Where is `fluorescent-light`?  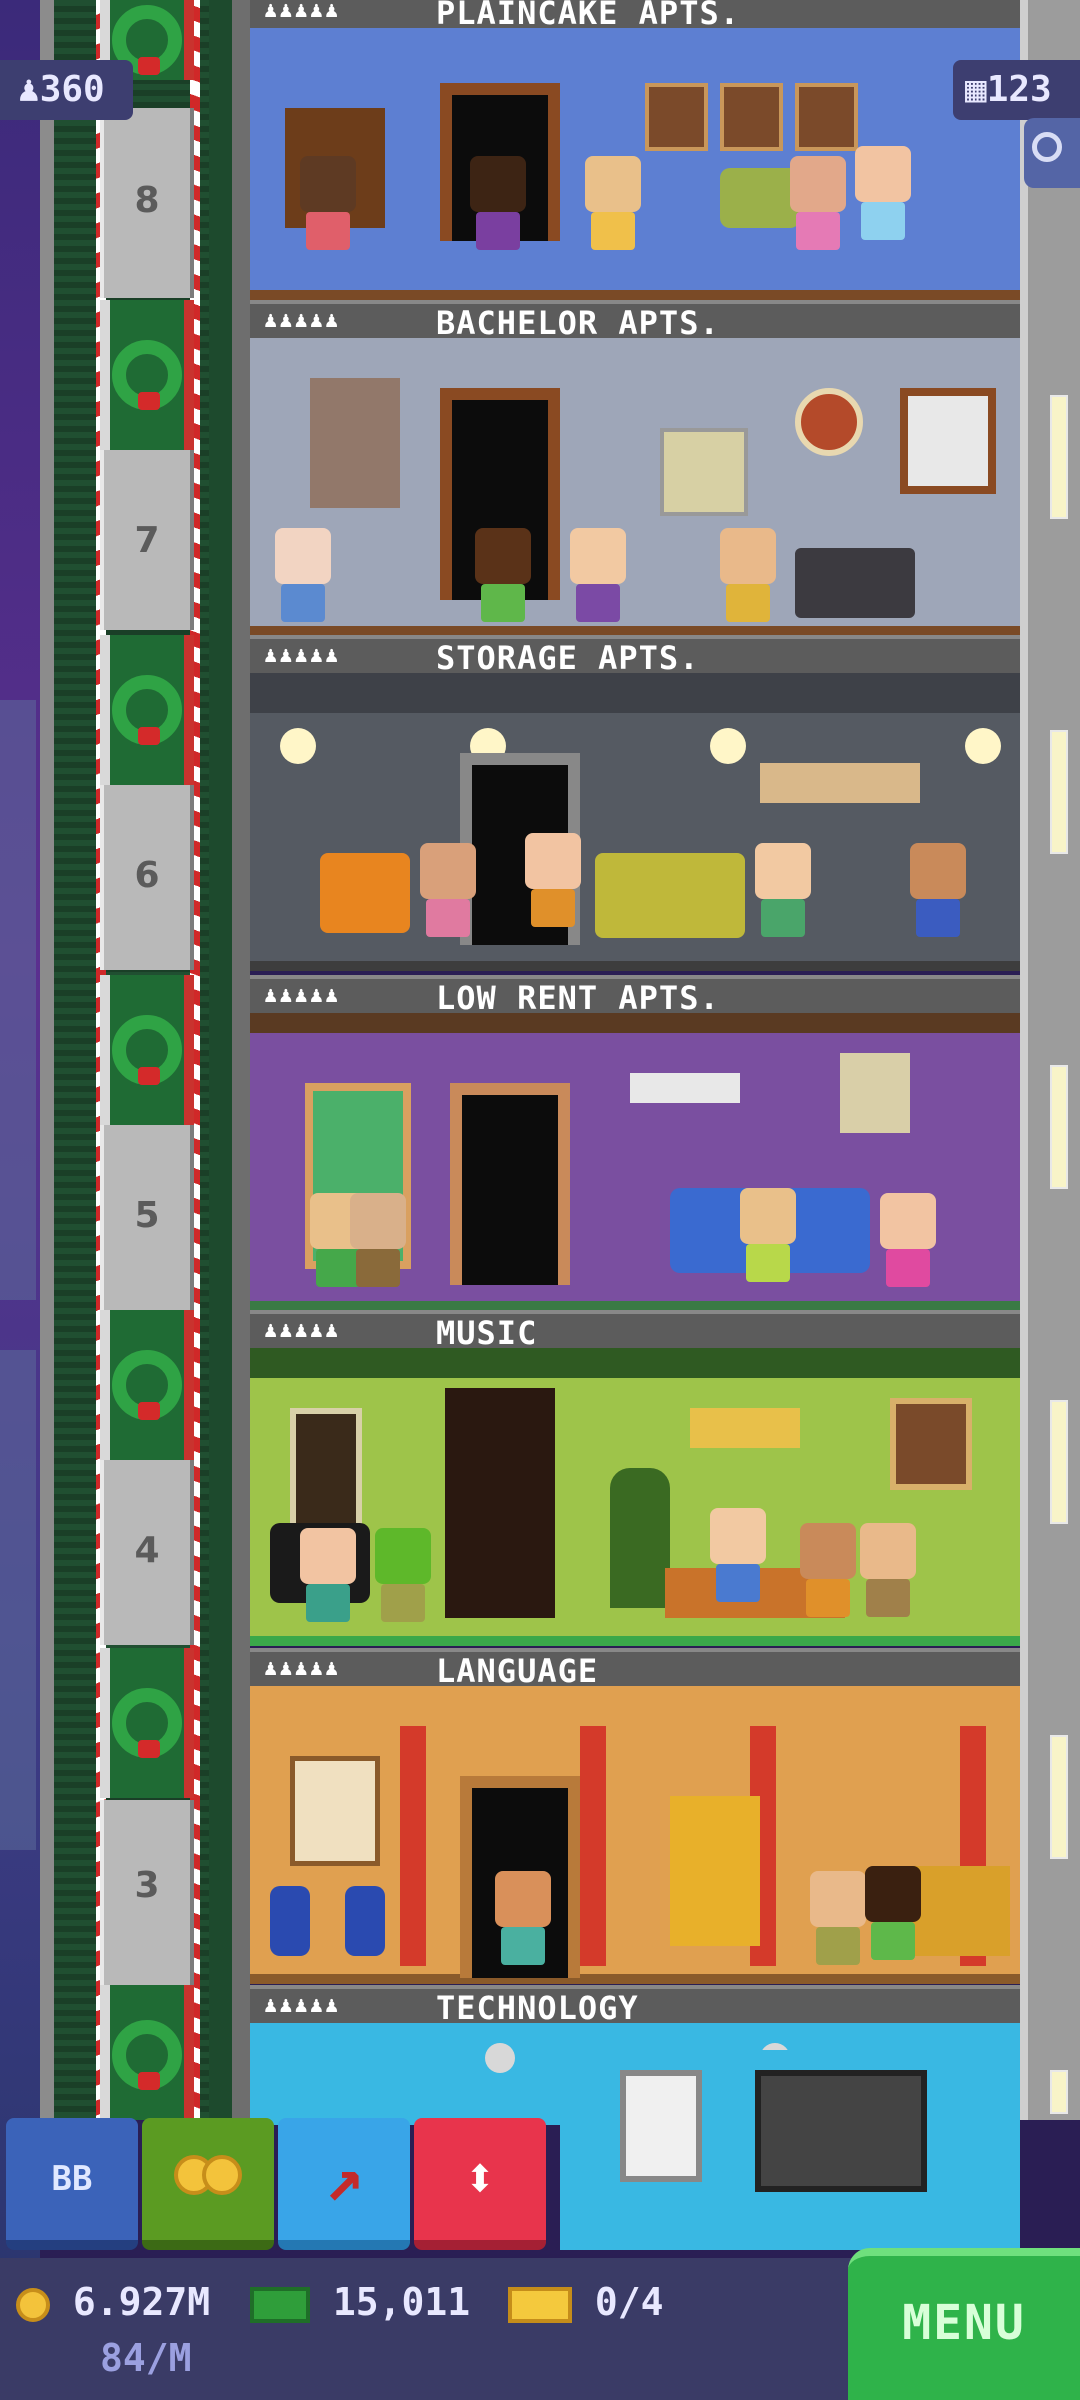
fluorescent-light is located at coordinates (685, 1088).